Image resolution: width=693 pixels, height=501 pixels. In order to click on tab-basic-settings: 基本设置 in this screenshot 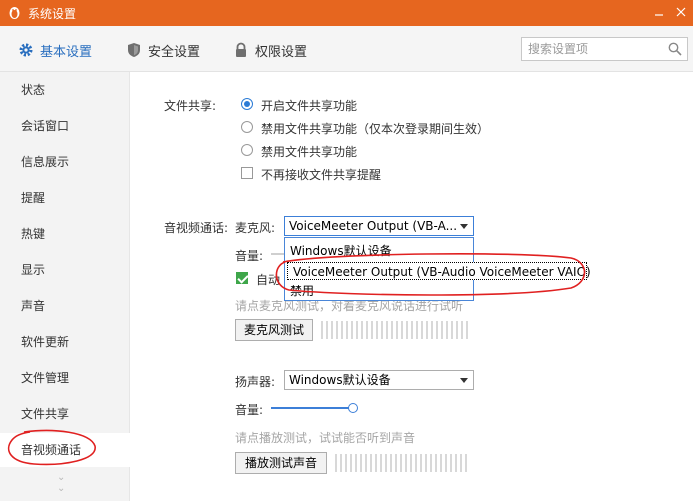, I will do `click(55, 50)`.